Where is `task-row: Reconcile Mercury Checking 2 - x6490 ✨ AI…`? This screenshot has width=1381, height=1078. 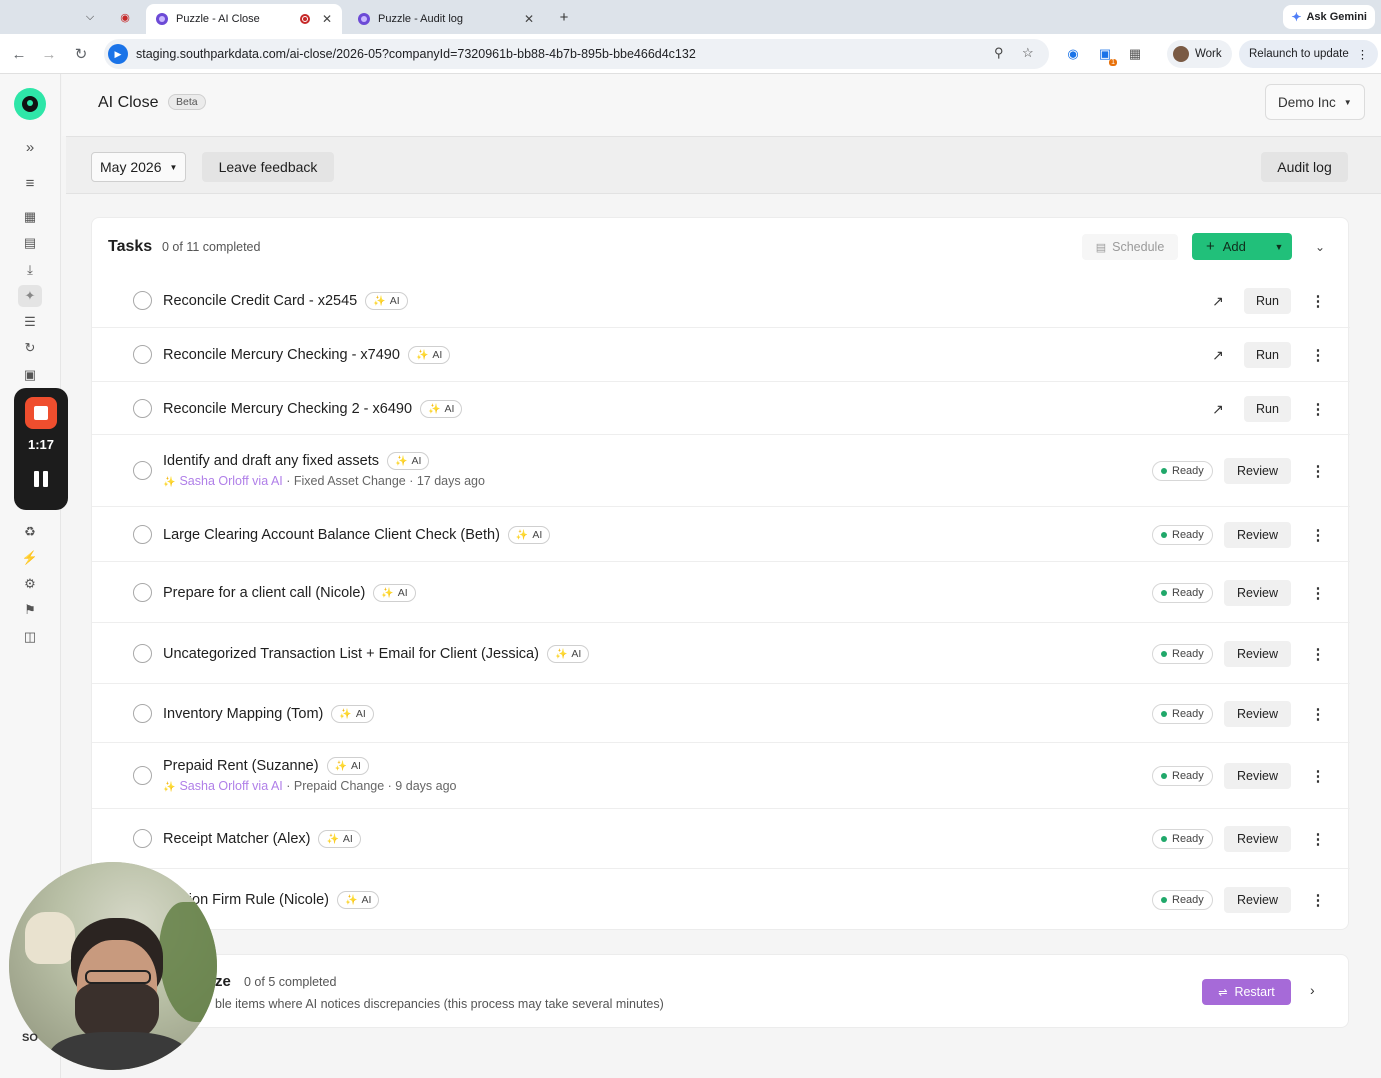 task-row: Reconcile Mercury Checking 2 - x6490 ✨ AI… is located at coordinates (721, 407).